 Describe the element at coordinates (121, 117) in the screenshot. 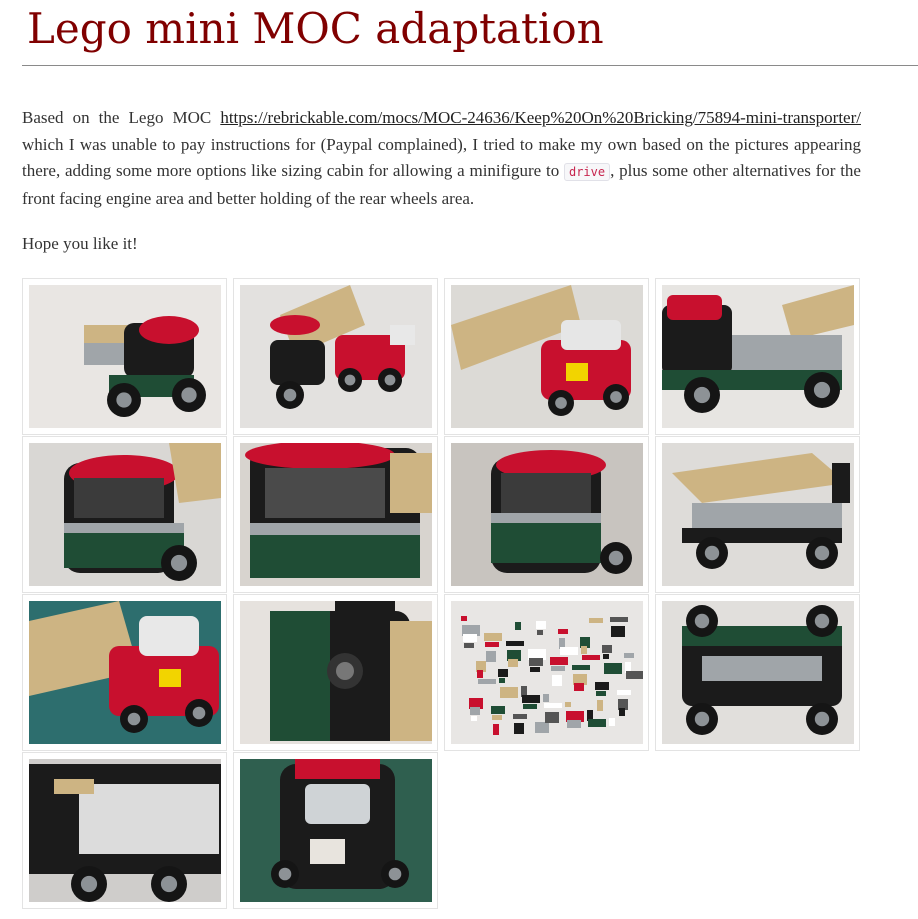

I see `intro-text-1: Based on the Lego MOC` at that location.